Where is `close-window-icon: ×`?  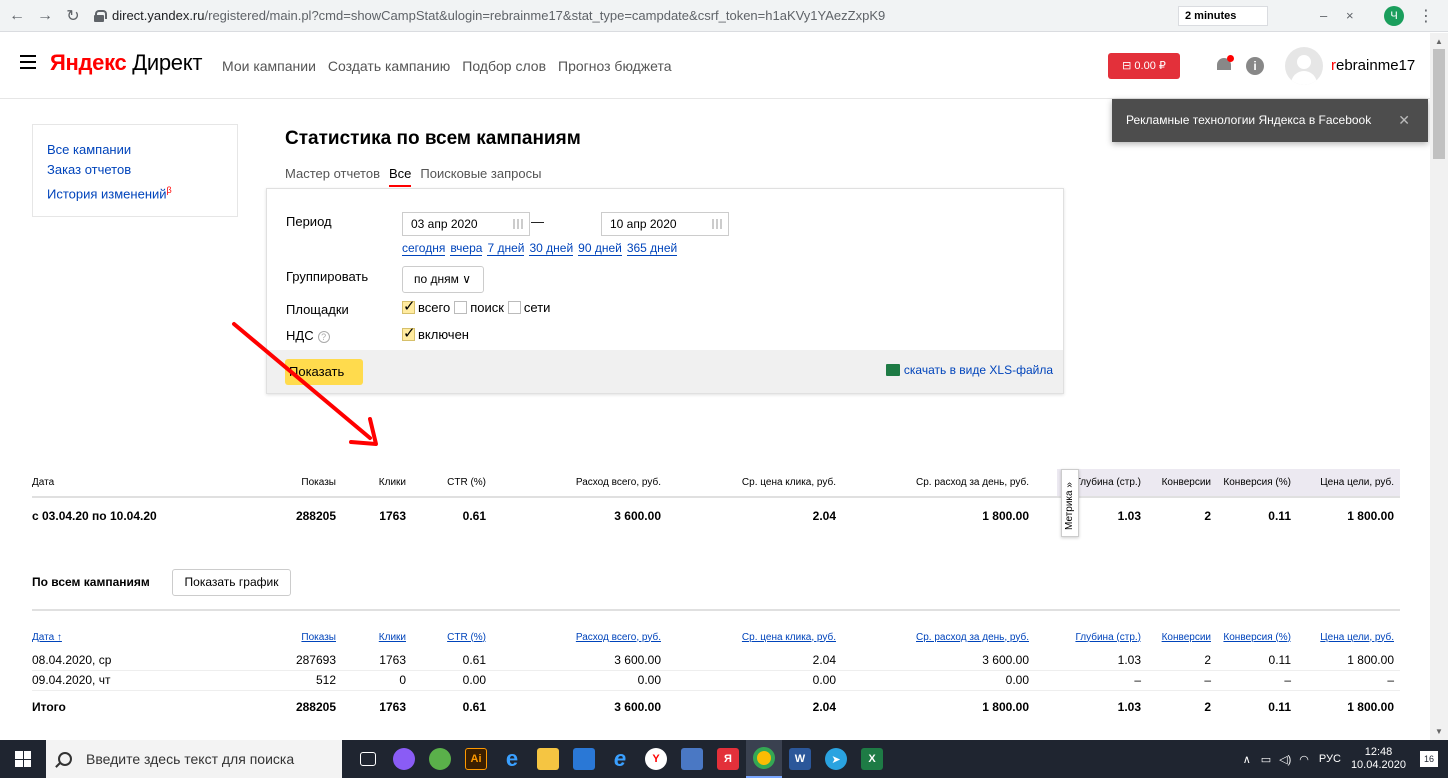
close-window-icon: × is located at coordinates (1350, 15).